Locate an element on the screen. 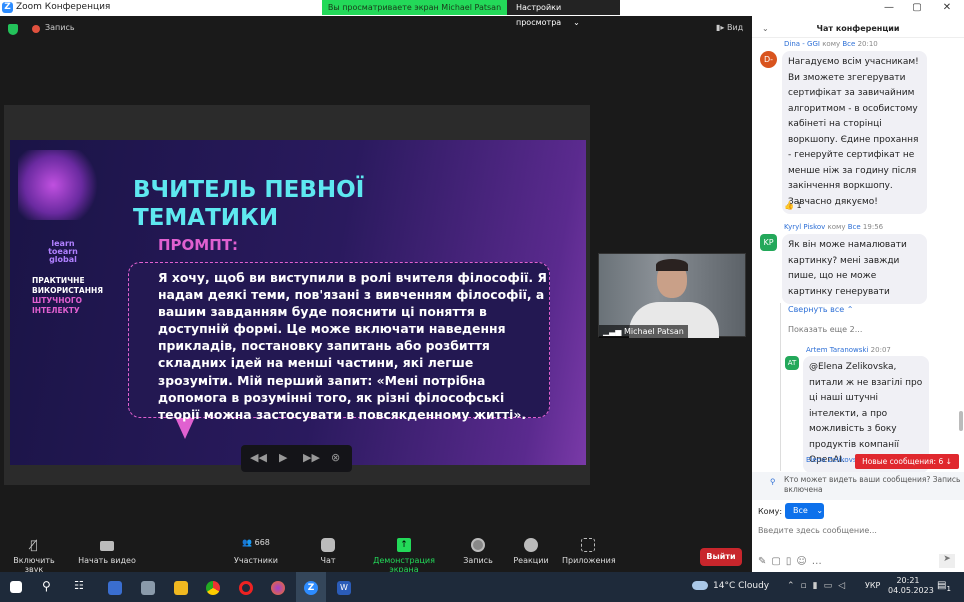  share-screen-button: ↑ Демонстрация экрана is located at coordinates (404, 556).